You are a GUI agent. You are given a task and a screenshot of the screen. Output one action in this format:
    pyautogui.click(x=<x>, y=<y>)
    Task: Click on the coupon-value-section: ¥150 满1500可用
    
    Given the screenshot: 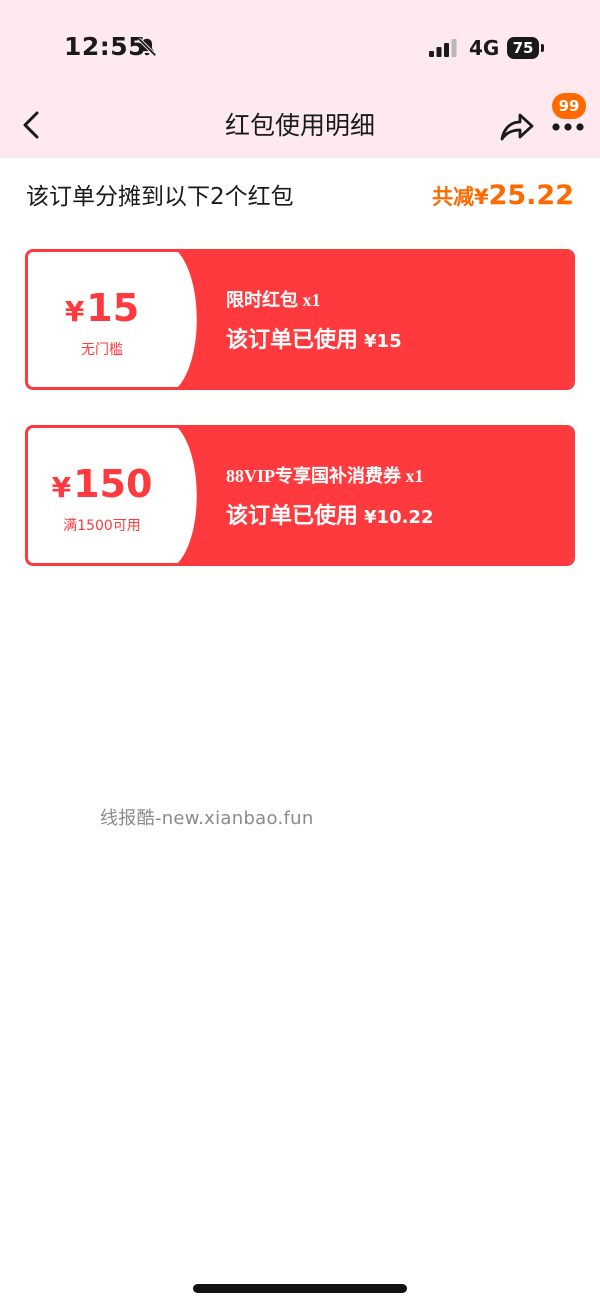 What is the action you would take?
    pyautogui.click(x=102, y=495)
    